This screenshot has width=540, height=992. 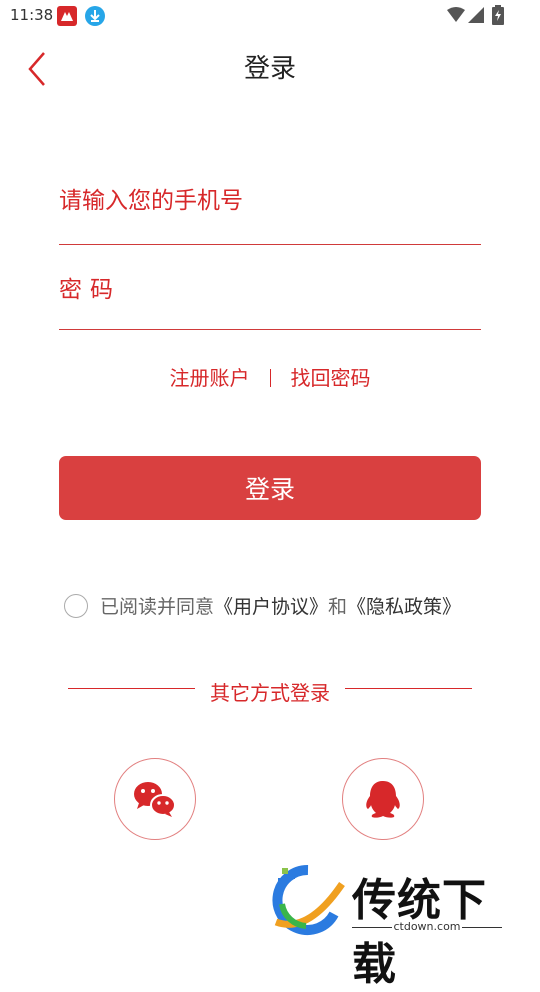 What do you see at coordinates (408, 688) in the screenshot?
I see `divider-line-right` at bounding box center [408, 688].